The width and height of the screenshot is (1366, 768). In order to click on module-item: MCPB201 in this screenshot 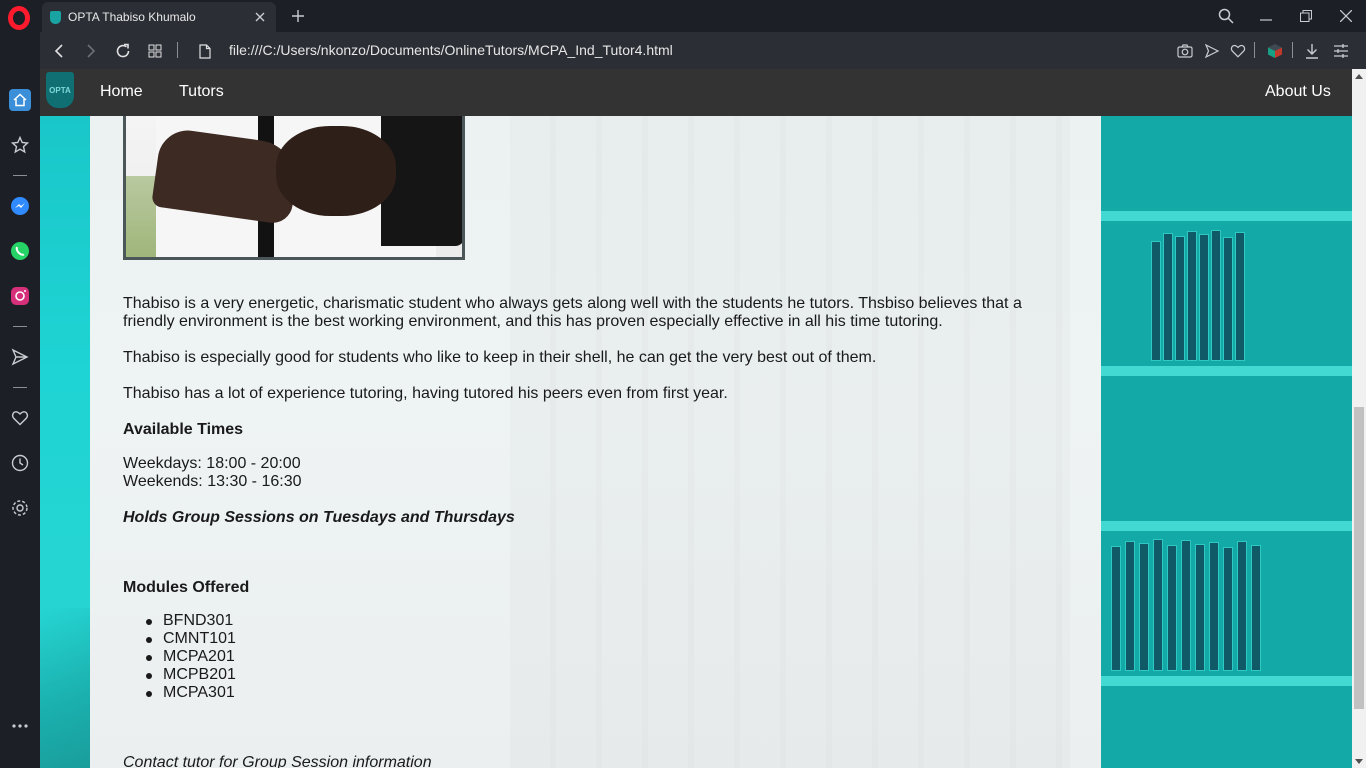, I will do `click(191, 674)`.